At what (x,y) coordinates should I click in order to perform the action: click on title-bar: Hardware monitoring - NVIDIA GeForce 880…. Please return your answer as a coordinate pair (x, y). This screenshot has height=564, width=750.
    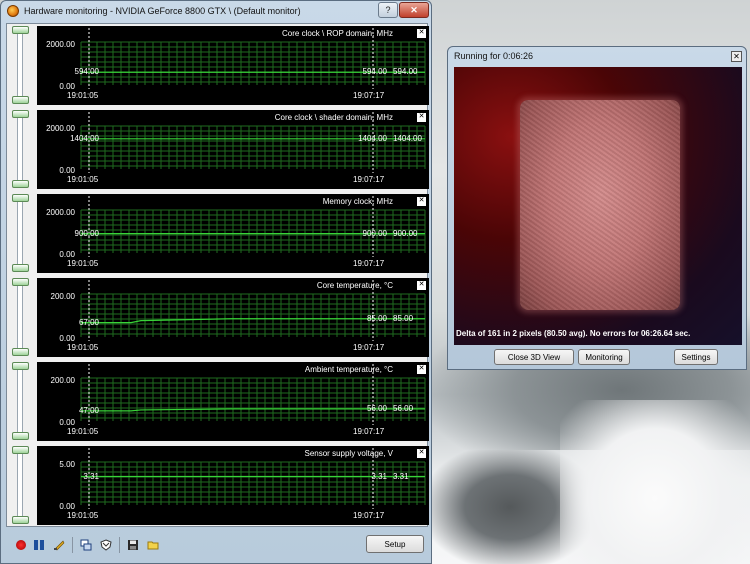
    Looking at the image, I should click on (216, 11).